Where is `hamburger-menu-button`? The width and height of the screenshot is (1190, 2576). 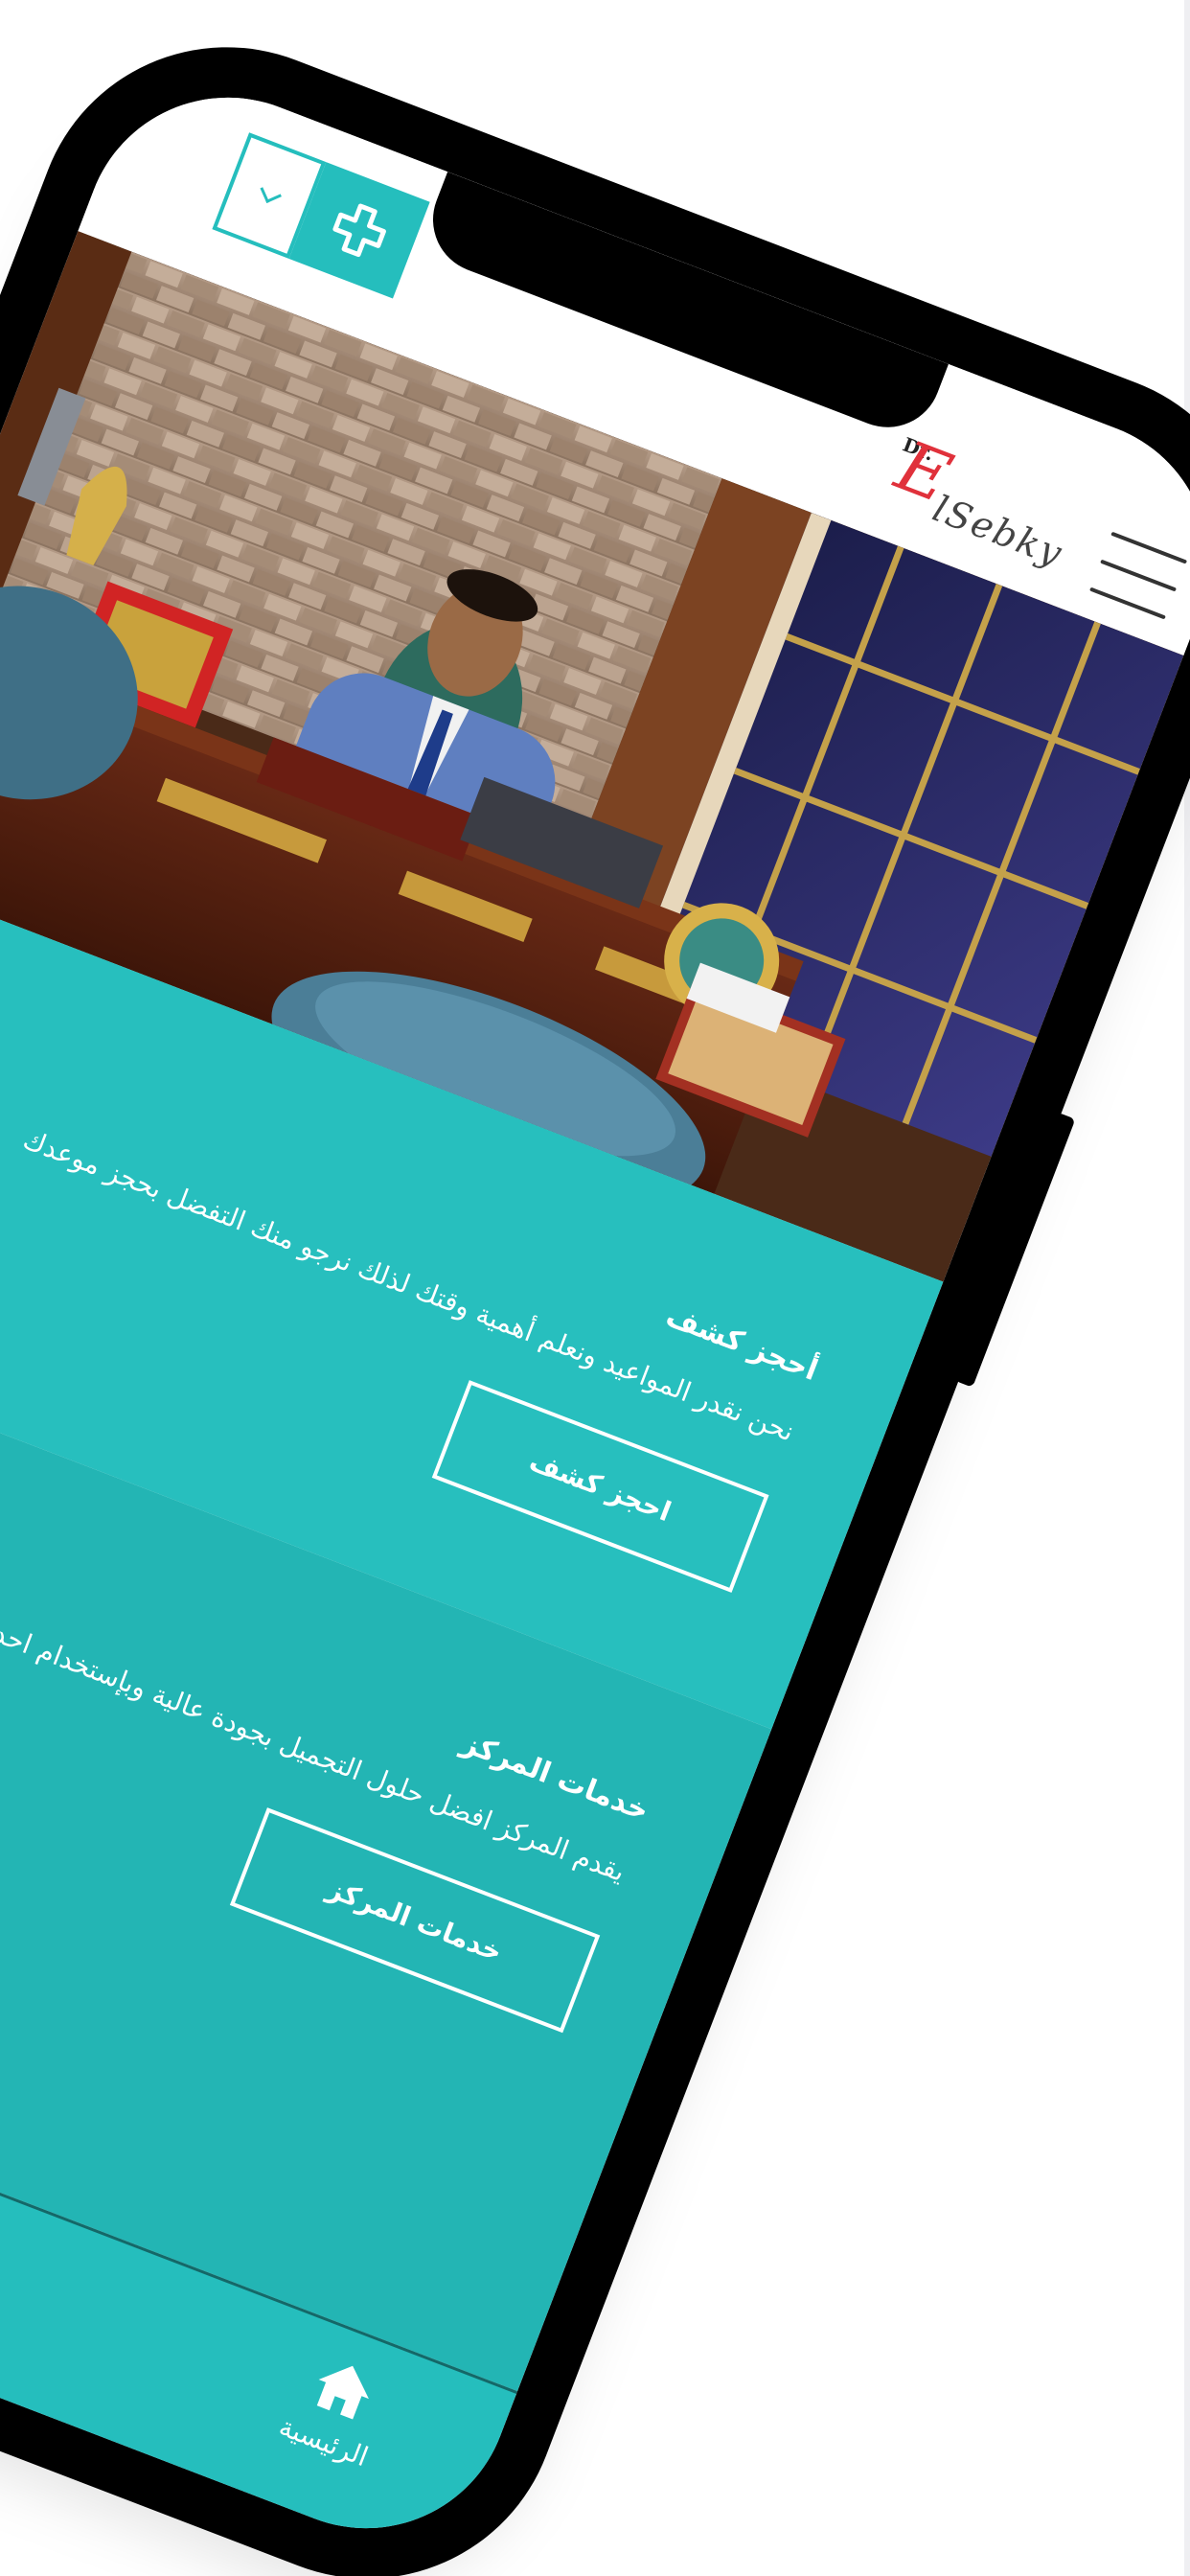 hamburger-menu-button is located at coordinates (1138, 575).